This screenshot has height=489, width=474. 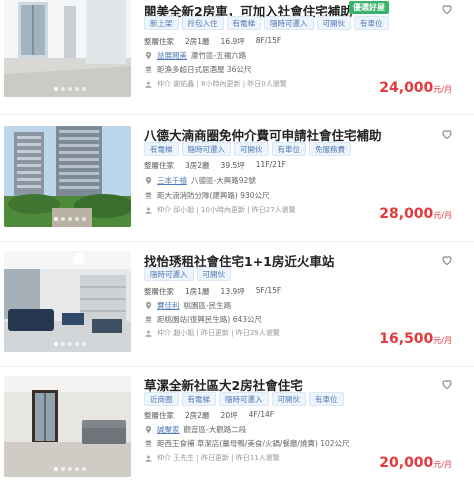 What do you see at coordinates (197, 165) in the screenshot?
I see `spec-layout: 3房2廳` at bounding box center [197, 165].